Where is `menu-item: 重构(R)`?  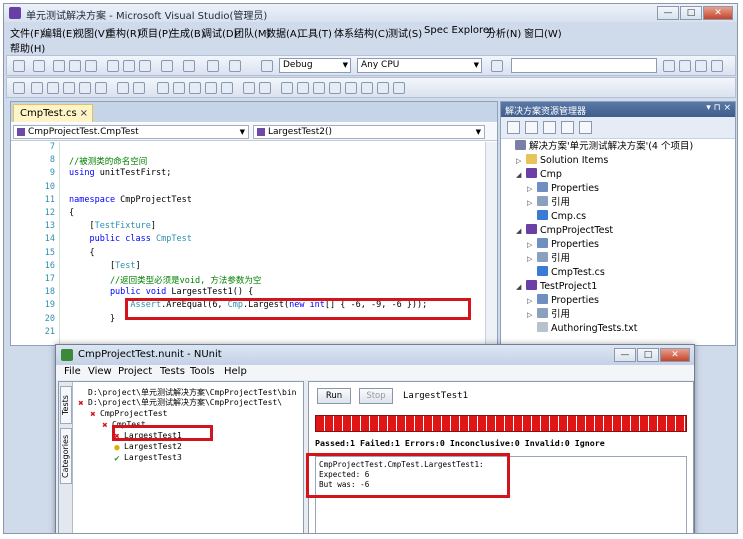 menu-item: 重构(R) is located at coordinates (123, 32).